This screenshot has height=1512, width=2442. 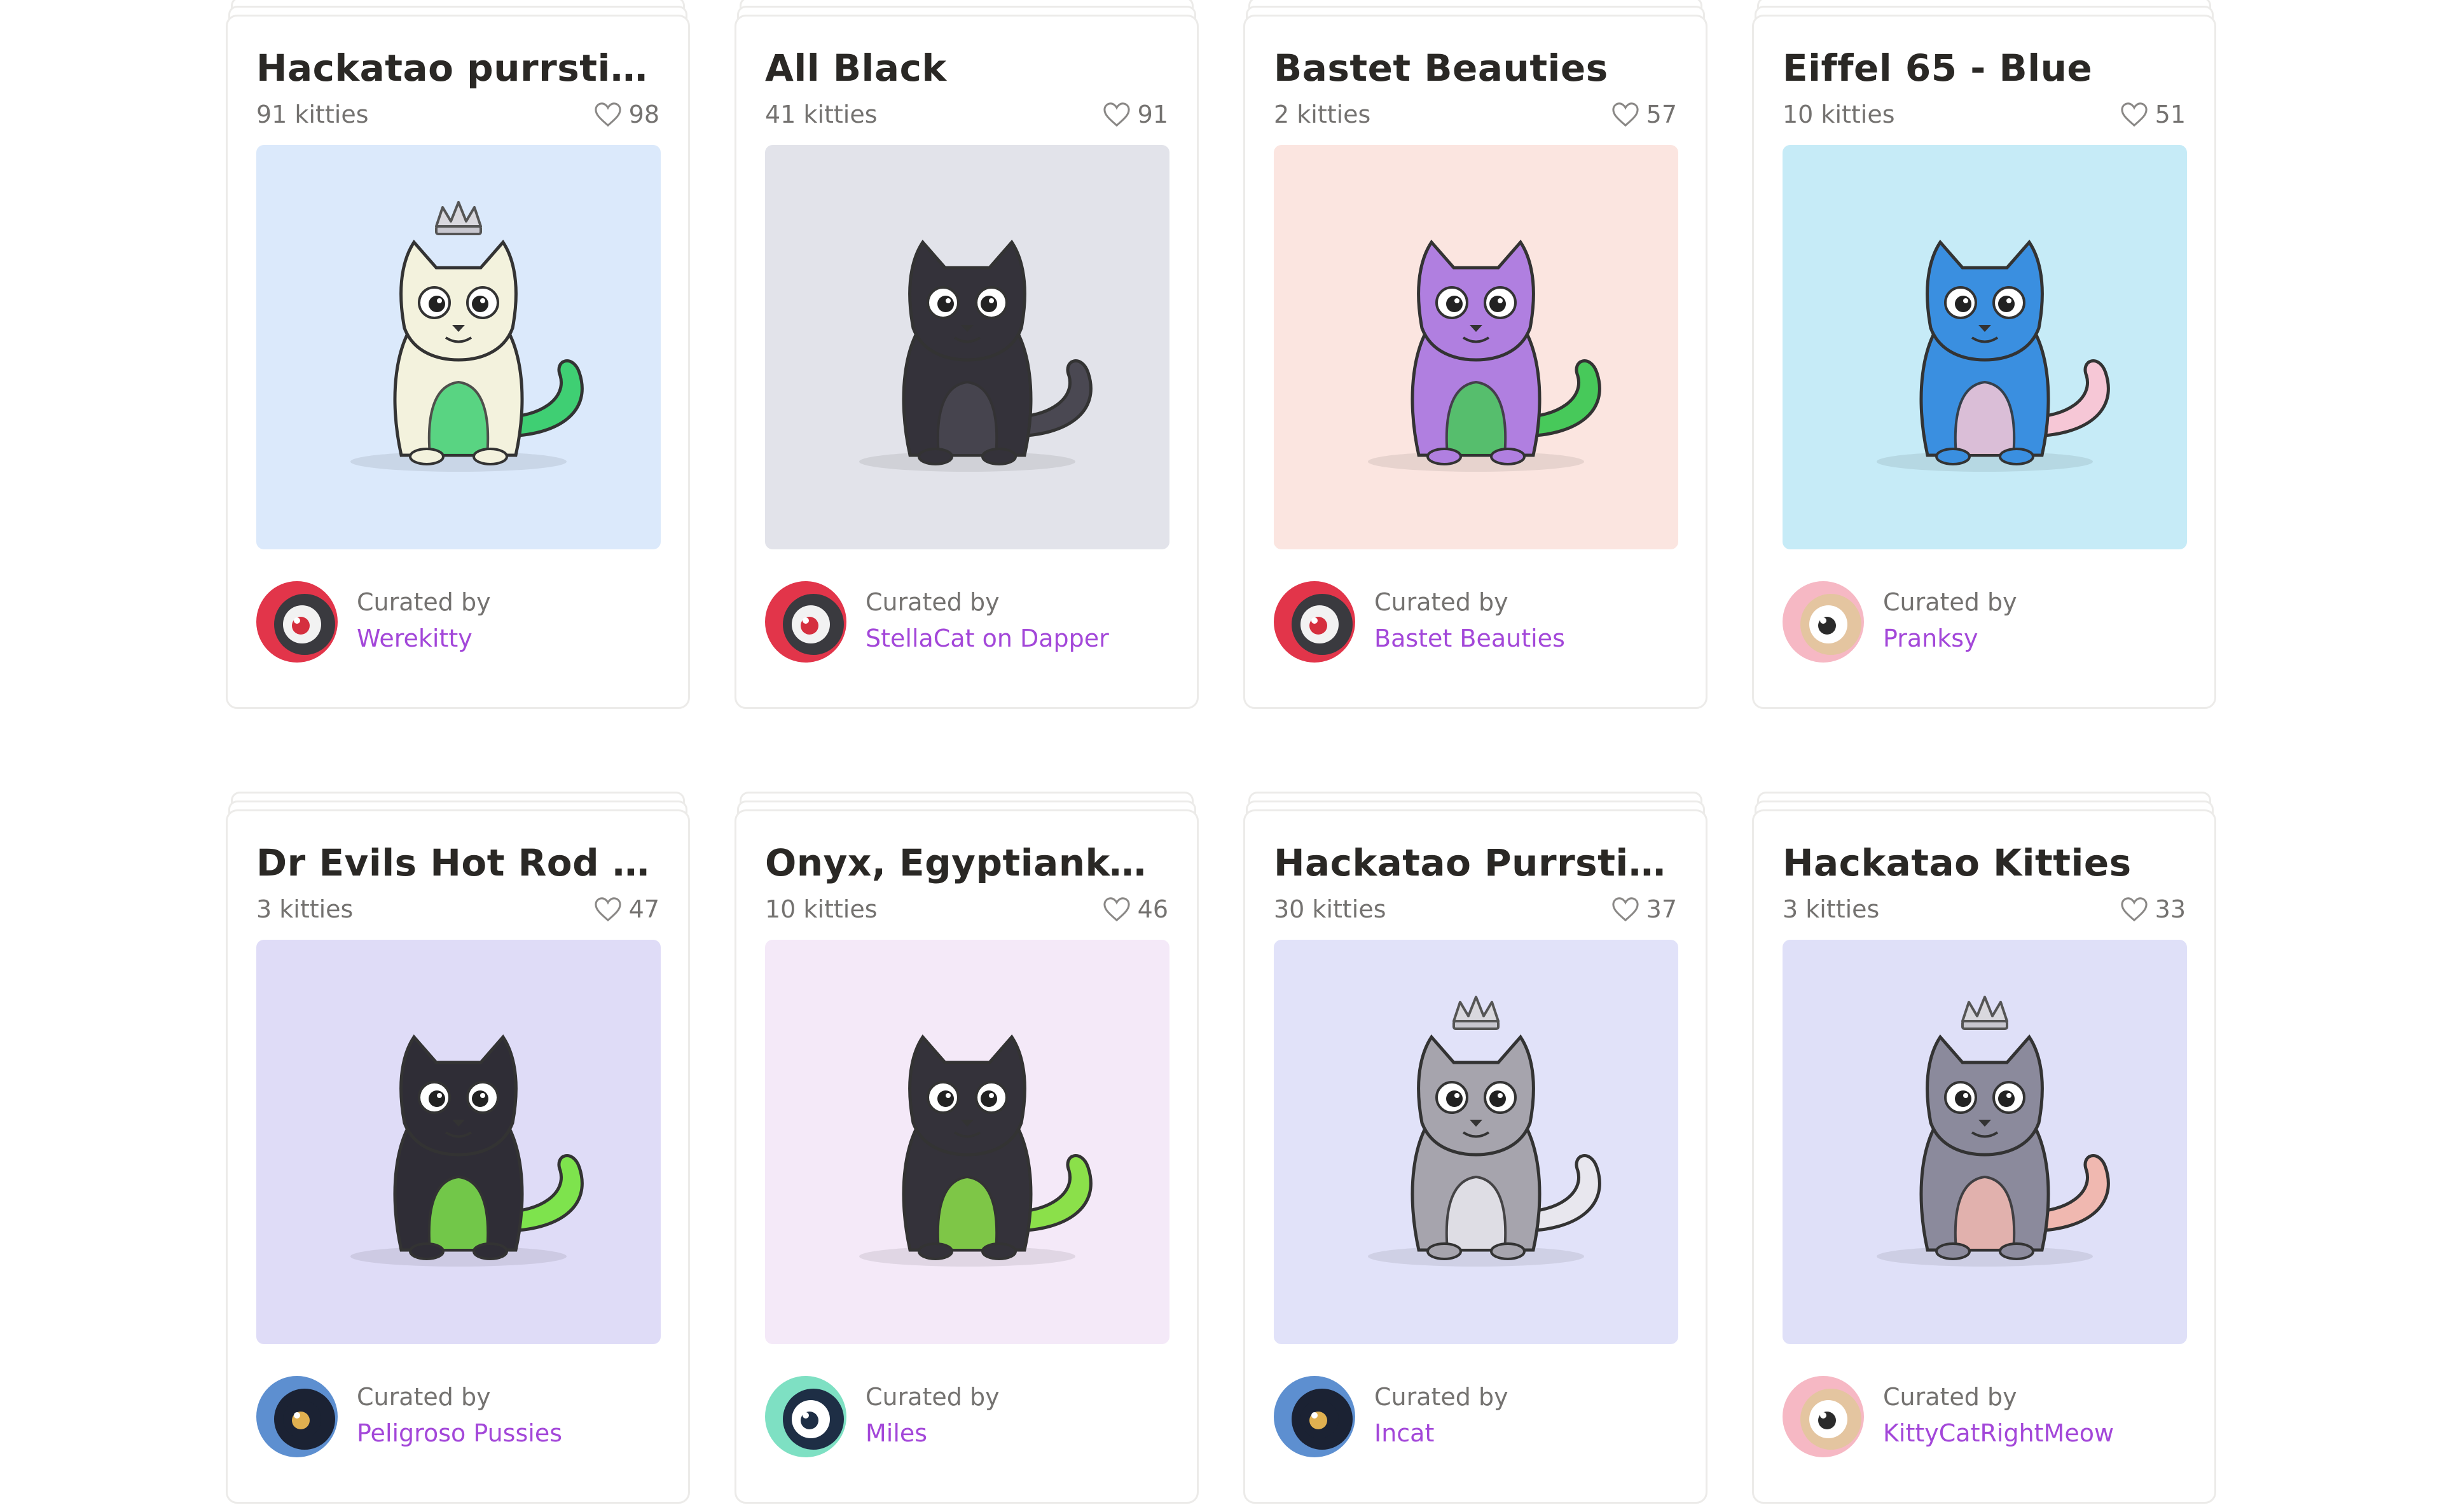 I want to click on collection-title: Hackatao Kitties, so click(x=1984, y=863).